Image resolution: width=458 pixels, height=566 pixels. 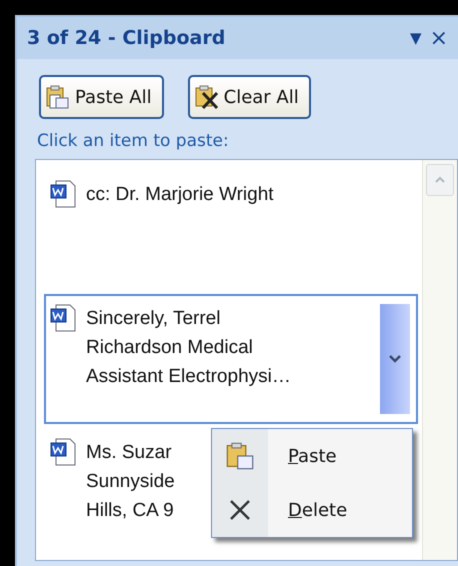 What do you see at coordinates (441, 38) in the screenshot?
I see `close-button: ×` at bounding box center [441, 38].